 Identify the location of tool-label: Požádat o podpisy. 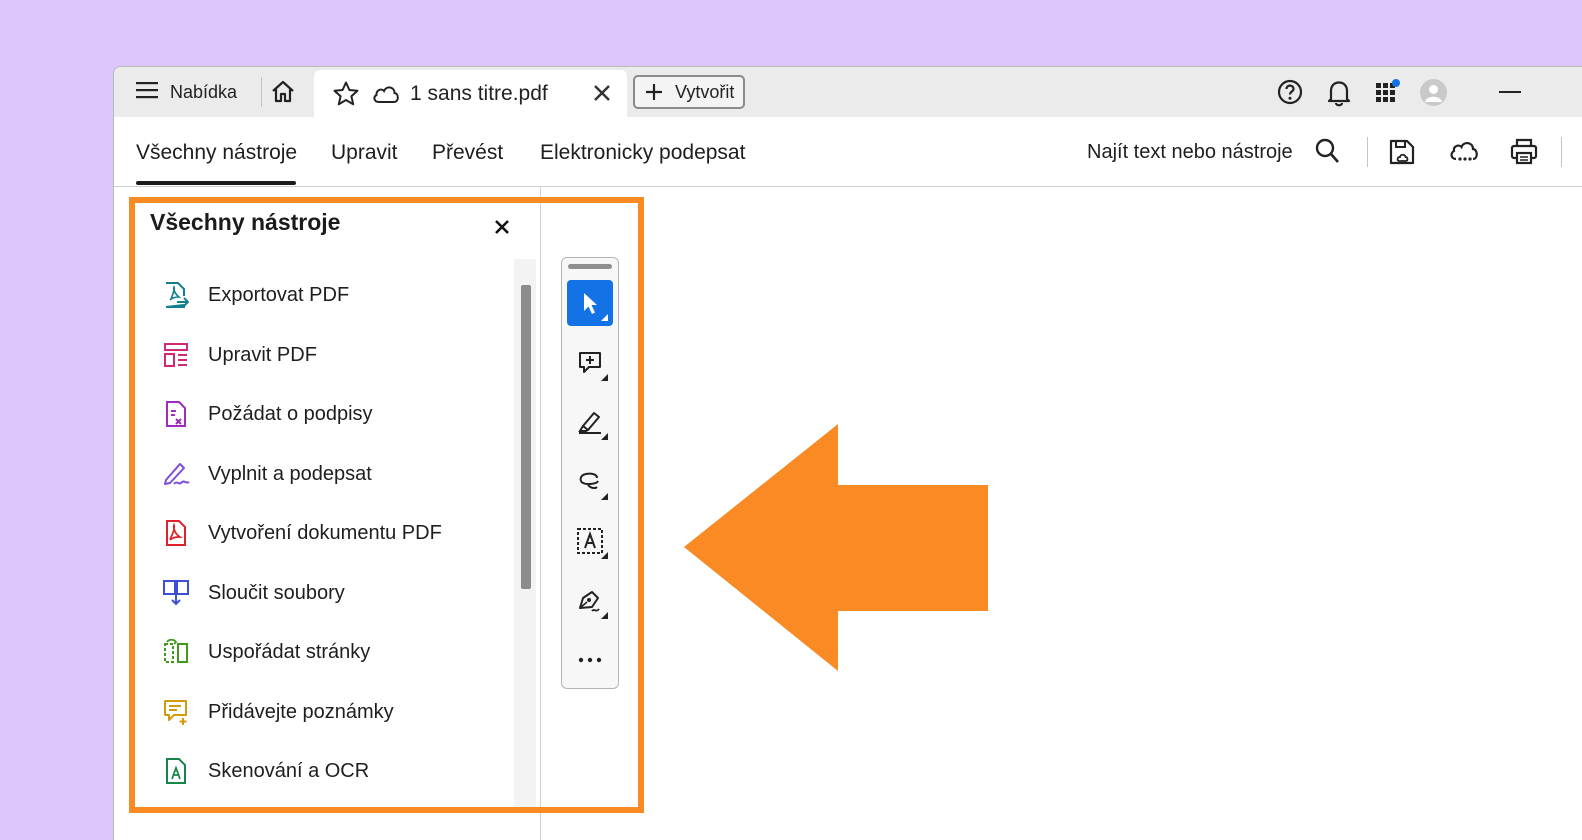
(290, 413).